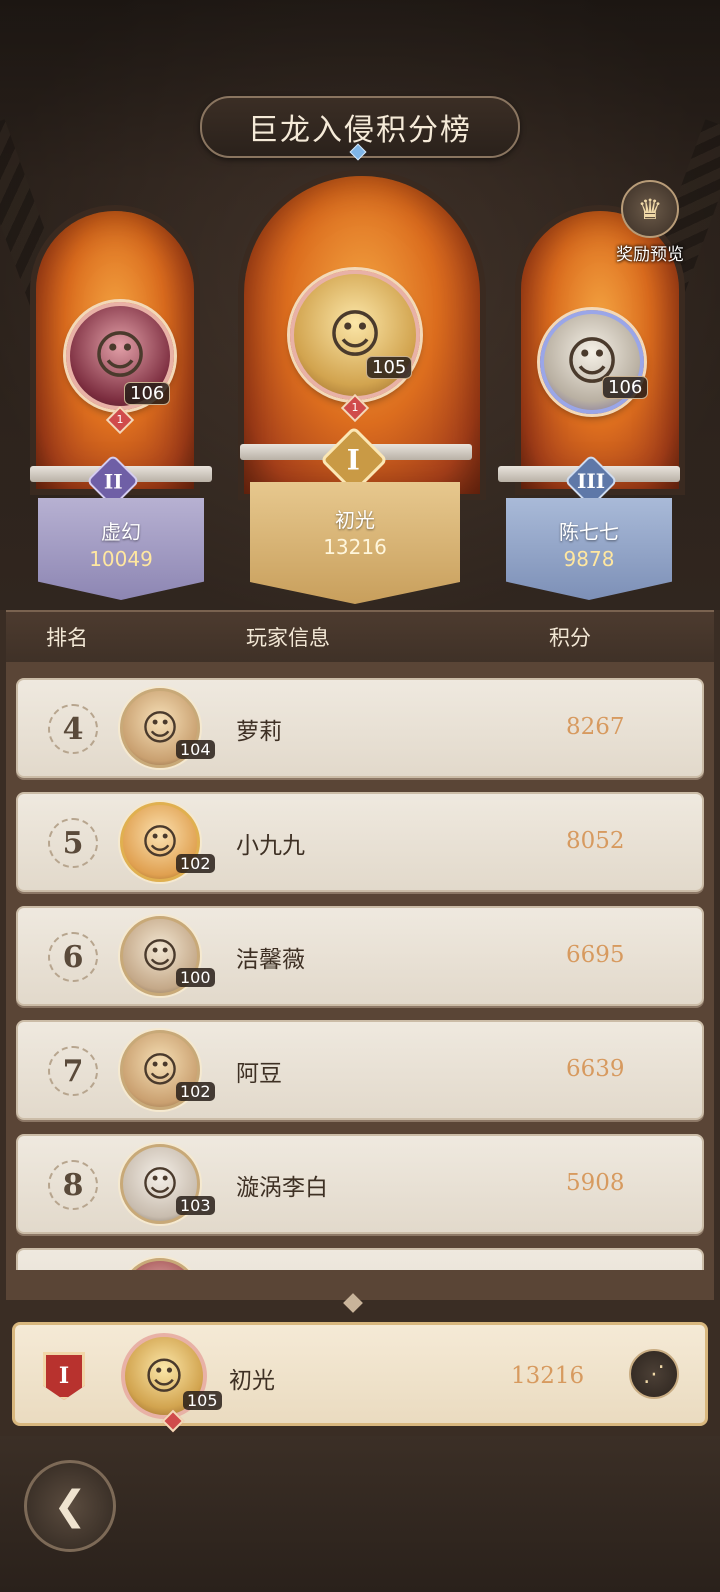  Describe the element at coordinates (548, 1376) in the screenshot. I see `player-score: 13216` at that location.